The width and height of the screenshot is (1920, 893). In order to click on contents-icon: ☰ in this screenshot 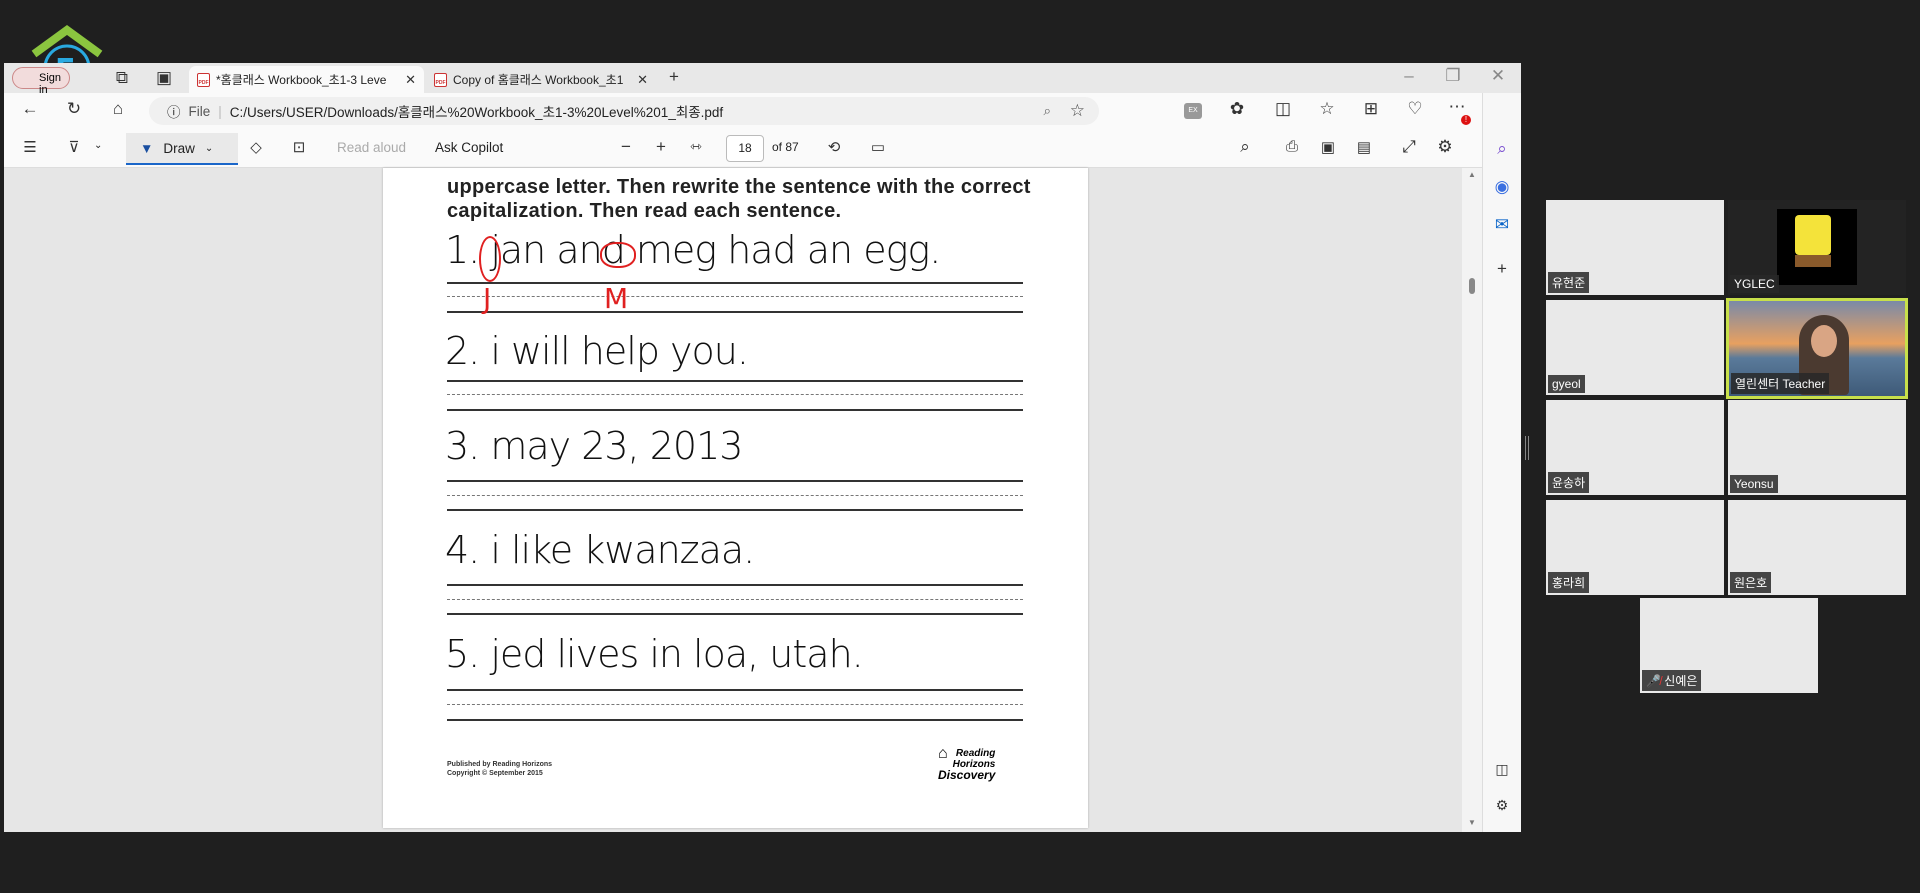, I will do `click(30, 147)`.